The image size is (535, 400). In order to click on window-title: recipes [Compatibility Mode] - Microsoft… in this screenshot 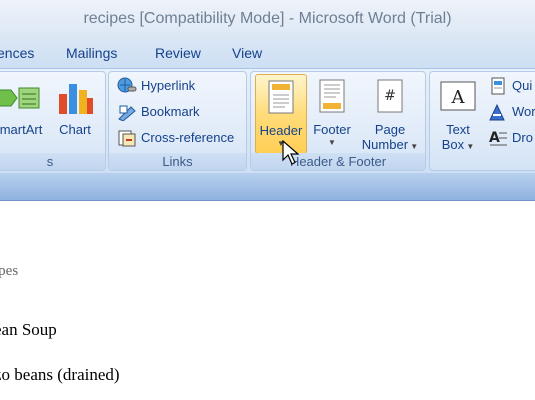, I will do `click(267, 18)`.